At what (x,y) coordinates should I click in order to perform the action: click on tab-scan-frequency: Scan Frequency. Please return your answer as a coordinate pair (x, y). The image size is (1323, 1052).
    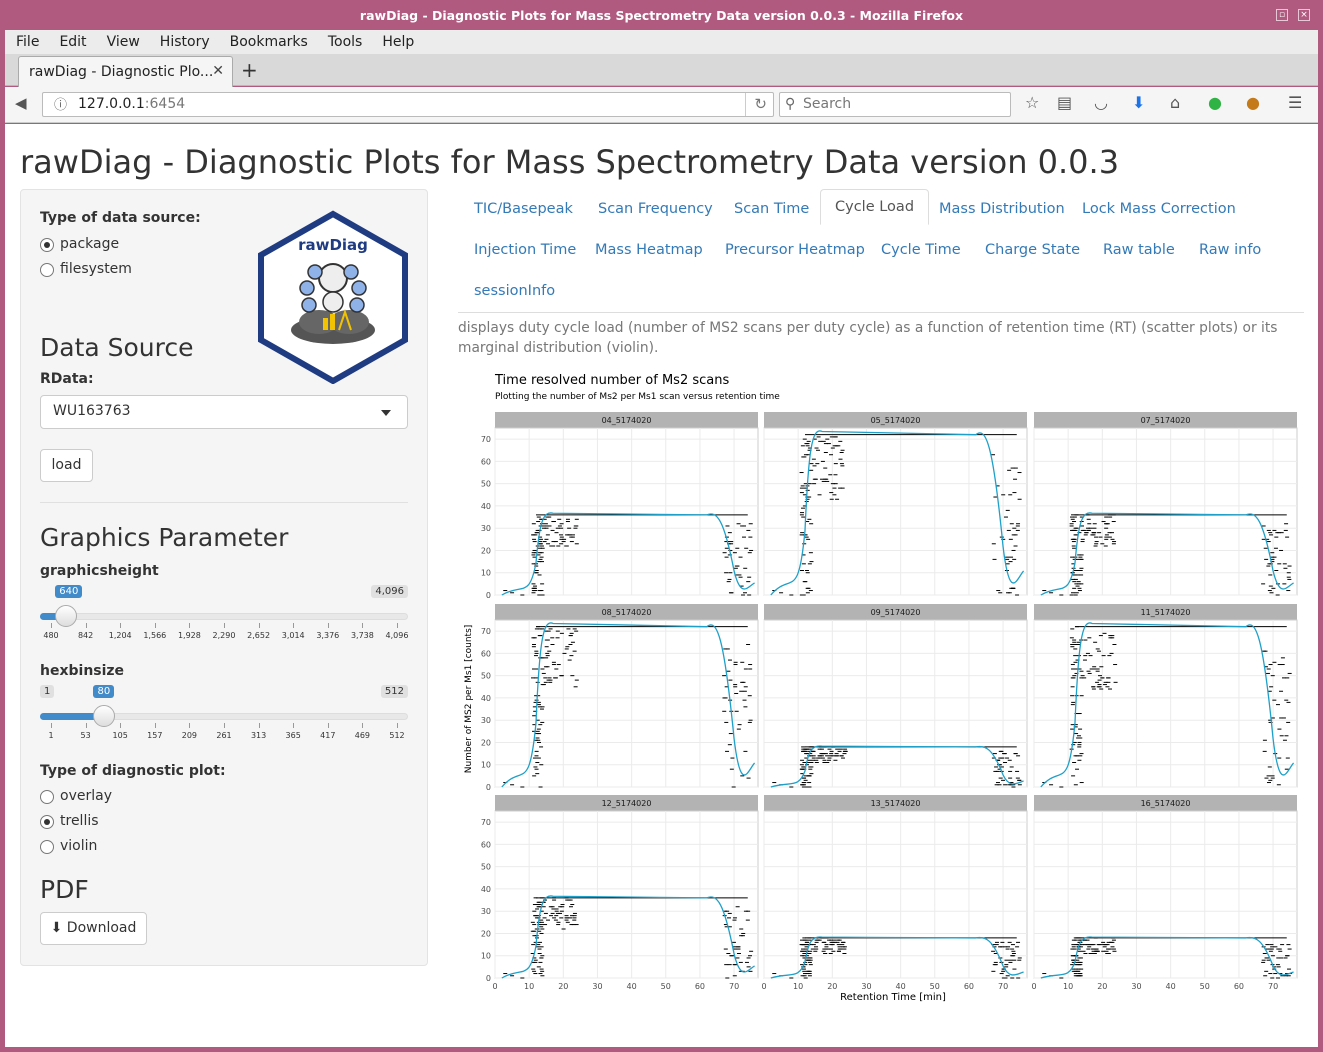
    Looking at the image, I should click on (655, 209).